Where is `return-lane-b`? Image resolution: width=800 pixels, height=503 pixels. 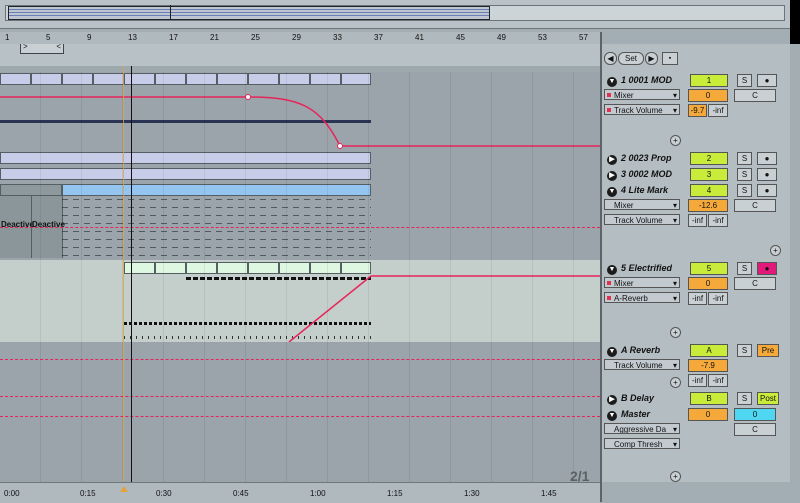
return-lane-b is located at coordinates (300, 398).